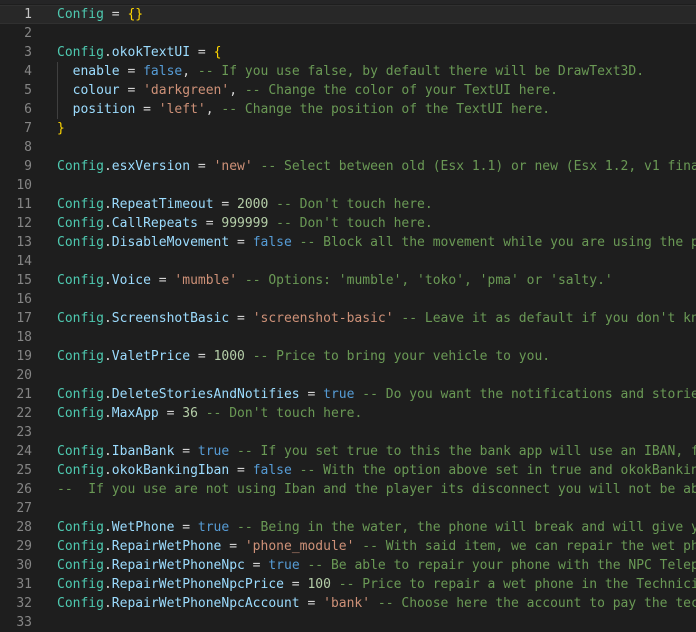 The height and width of the screenshot is (632, 696). I want to click on line-number: 22, so click(24, 413).